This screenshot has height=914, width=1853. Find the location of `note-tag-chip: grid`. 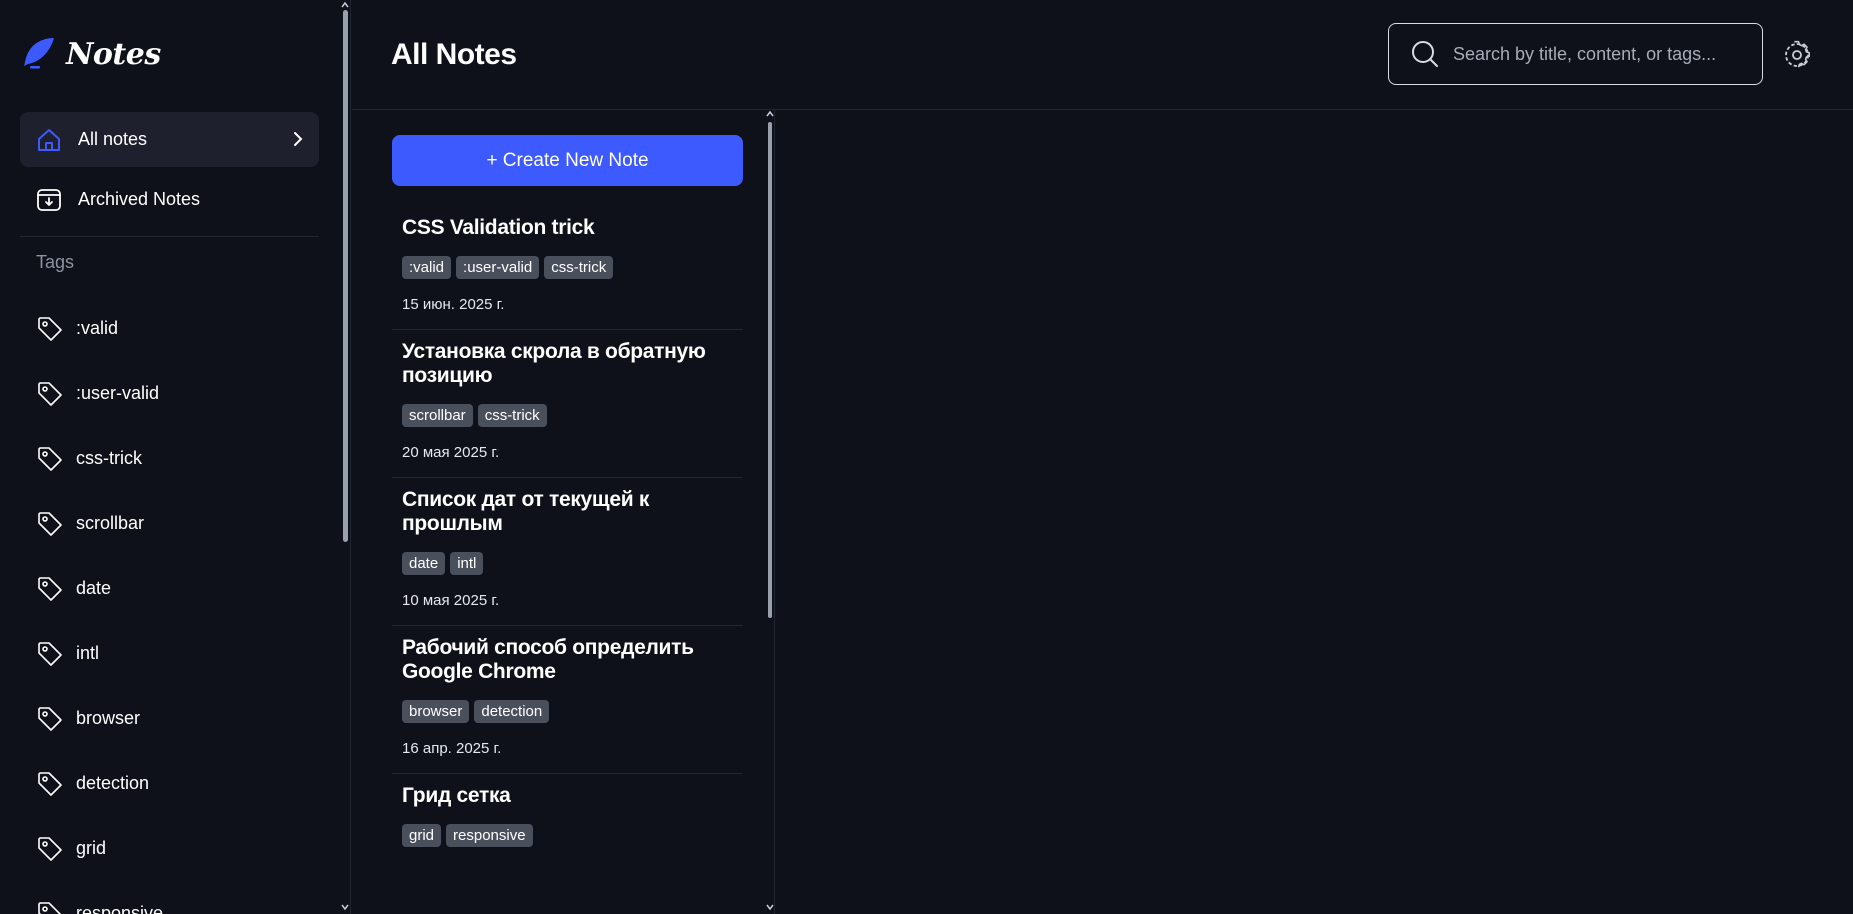

note-tag-chip: grid is located at coordinates (422, 835).